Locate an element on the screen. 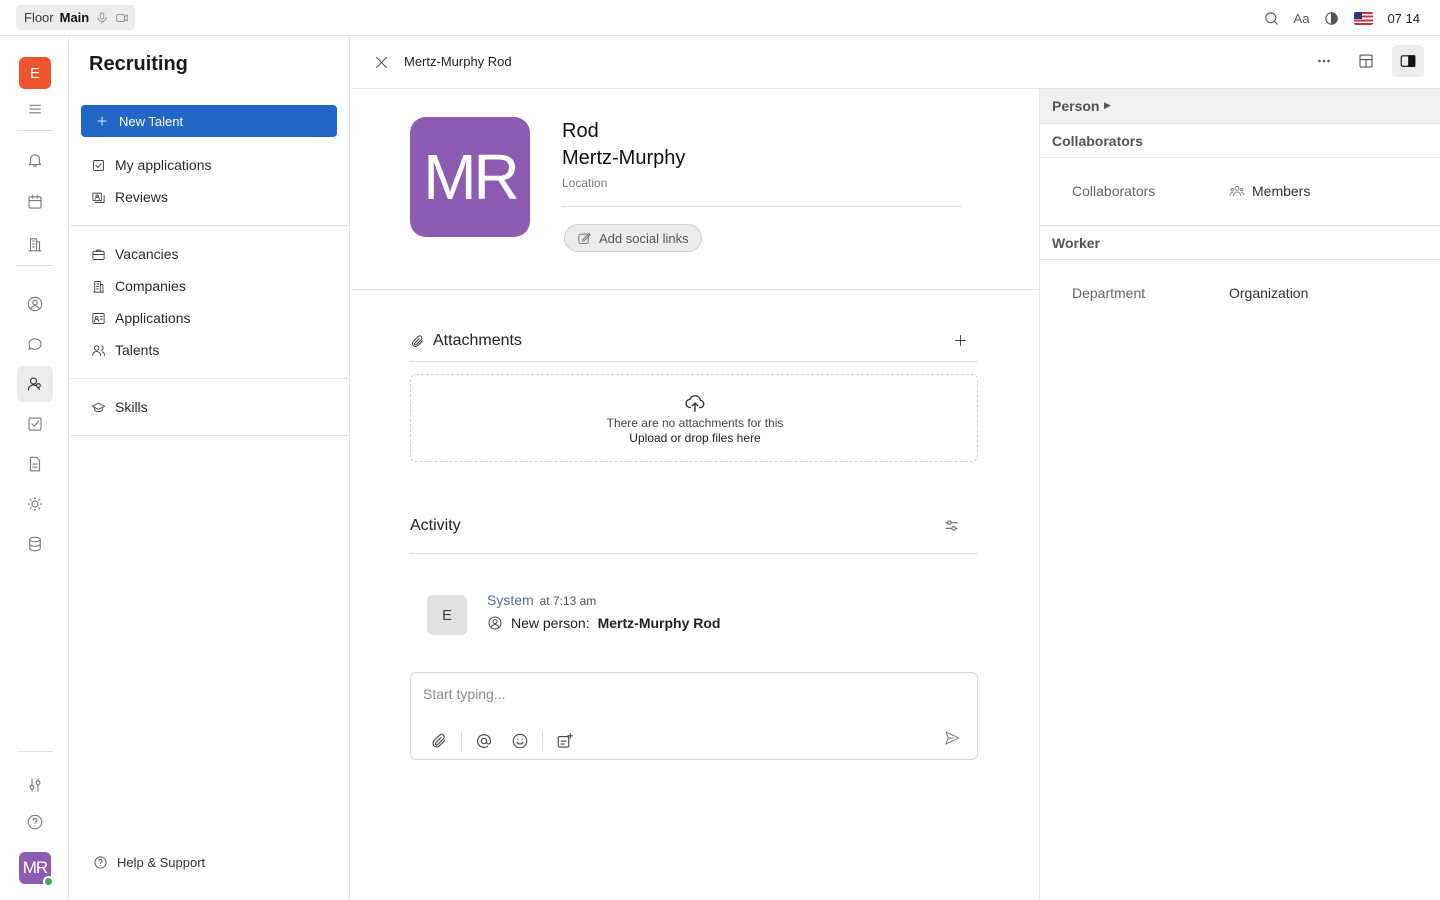 The image size is (1440, 900). mention-button is located at coordinates (484, 741).